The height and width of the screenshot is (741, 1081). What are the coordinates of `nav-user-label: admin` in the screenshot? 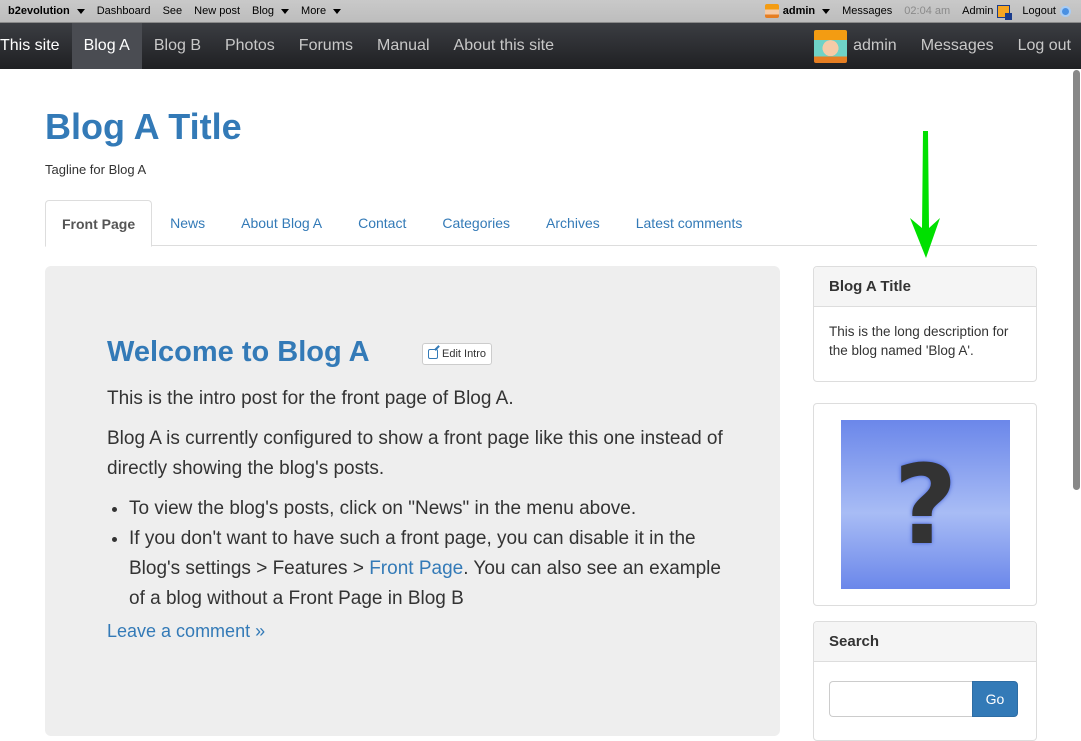 It's located at (875, 45).